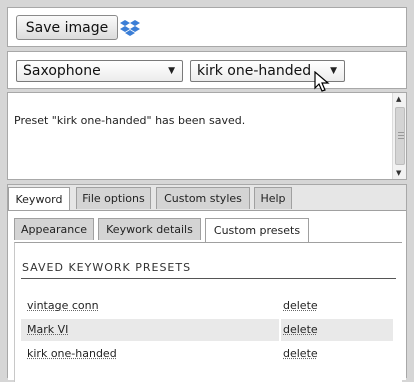 This screenshot has width=414, height=382. I want to click on save-image-button: Save image, so click(67, 27).